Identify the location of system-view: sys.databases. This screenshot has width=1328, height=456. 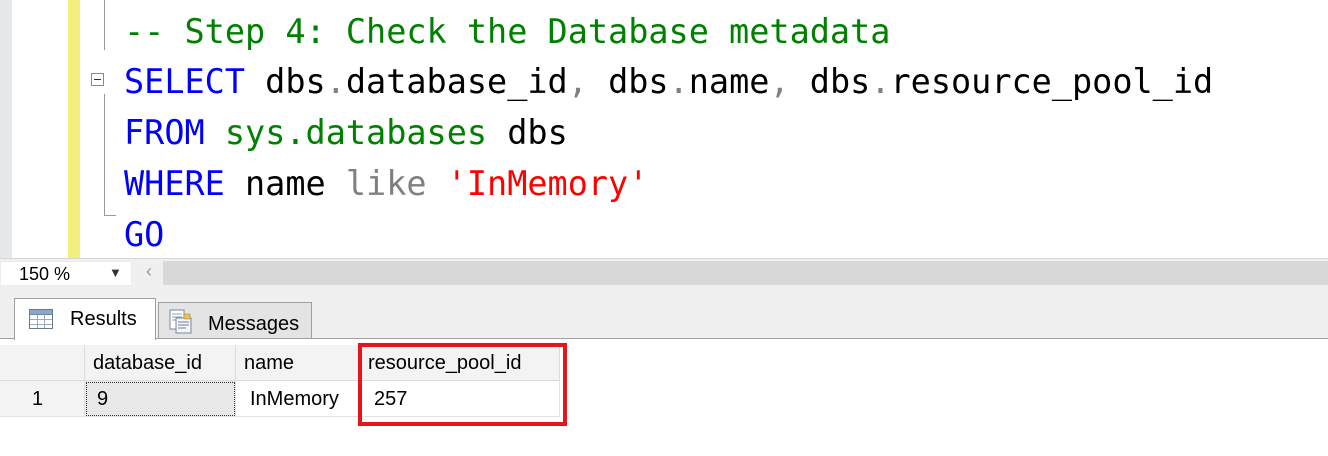
(346, 132).